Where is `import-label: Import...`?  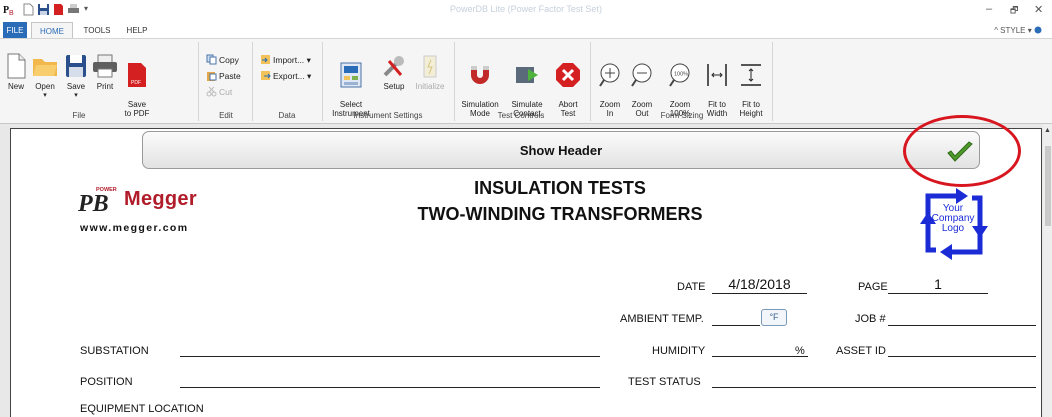
import-label: Import... is located at coordinates (289, 60).